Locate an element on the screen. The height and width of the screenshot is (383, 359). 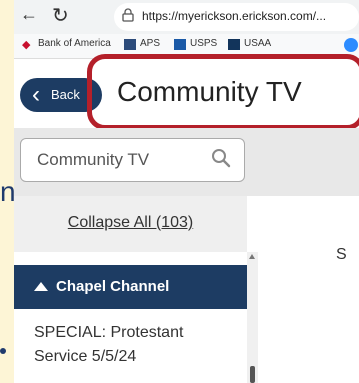
search-box is located at coordinates (132, 160).